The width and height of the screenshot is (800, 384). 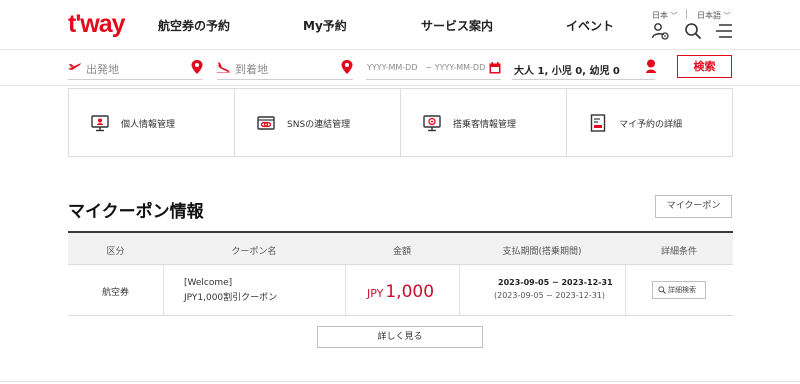 I want to click on language-label: 日本語, so click(x=709, y=15).